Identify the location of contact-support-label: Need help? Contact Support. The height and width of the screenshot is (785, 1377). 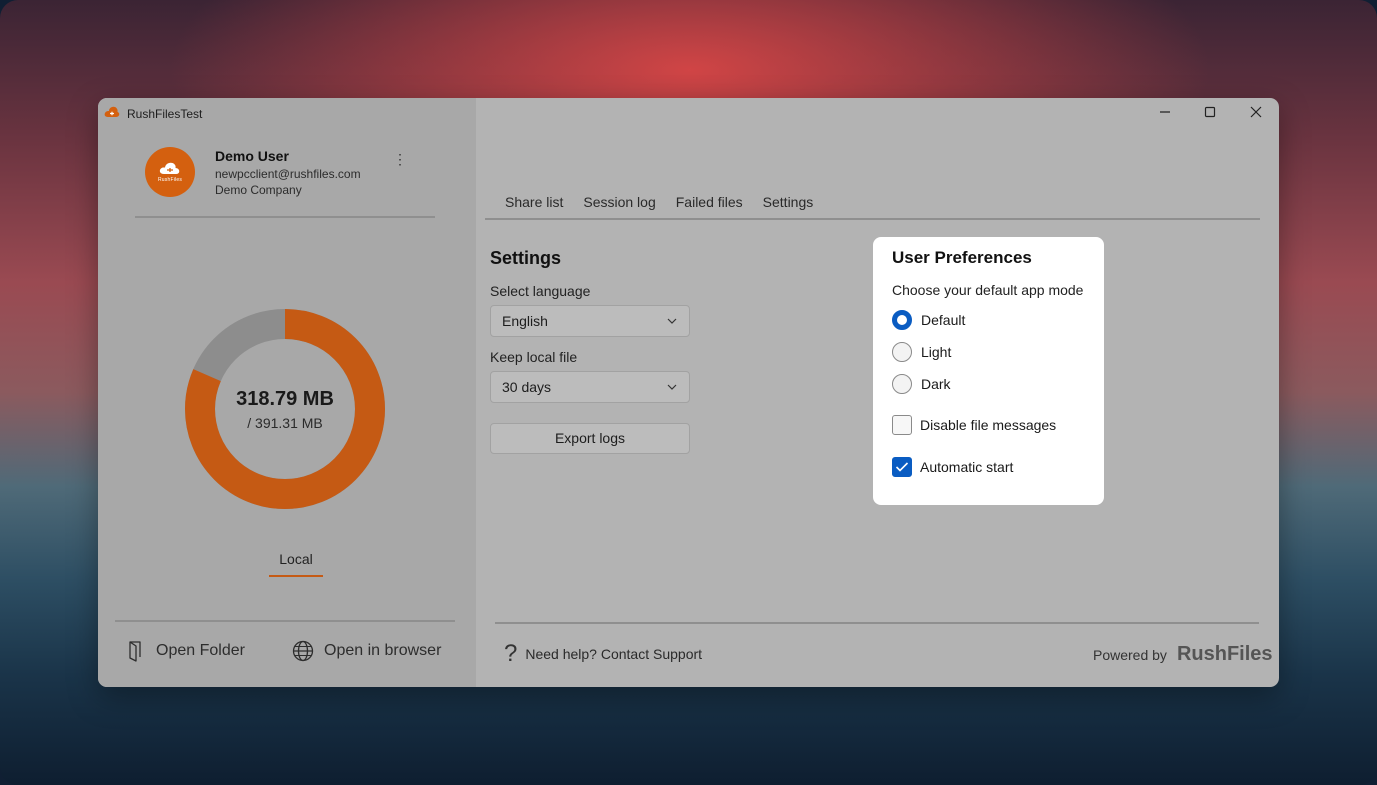
(614, 654).